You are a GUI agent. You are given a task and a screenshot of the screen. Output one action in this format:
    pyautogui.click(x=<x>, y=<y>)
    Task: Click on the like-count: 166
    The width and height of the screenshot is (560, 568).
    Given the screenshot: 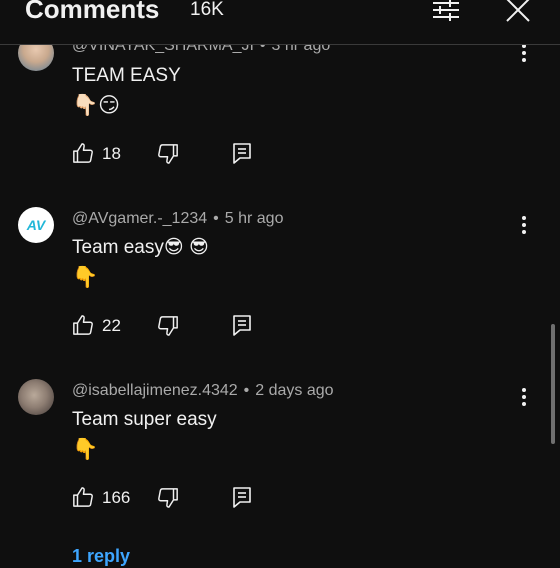 What is the action you would take?
    pyautogui.click(x=116, y=497)
    